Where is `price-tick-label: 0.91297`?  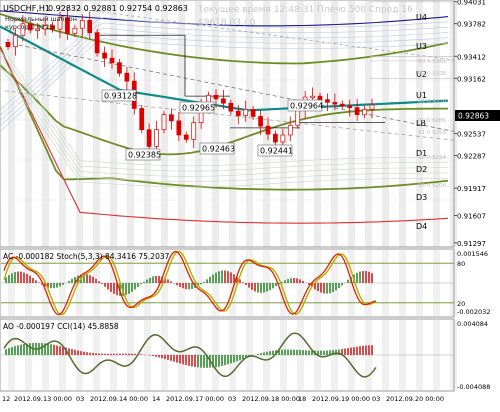
price-tick-label: 0.91297 is located at coordinates (471, 244).